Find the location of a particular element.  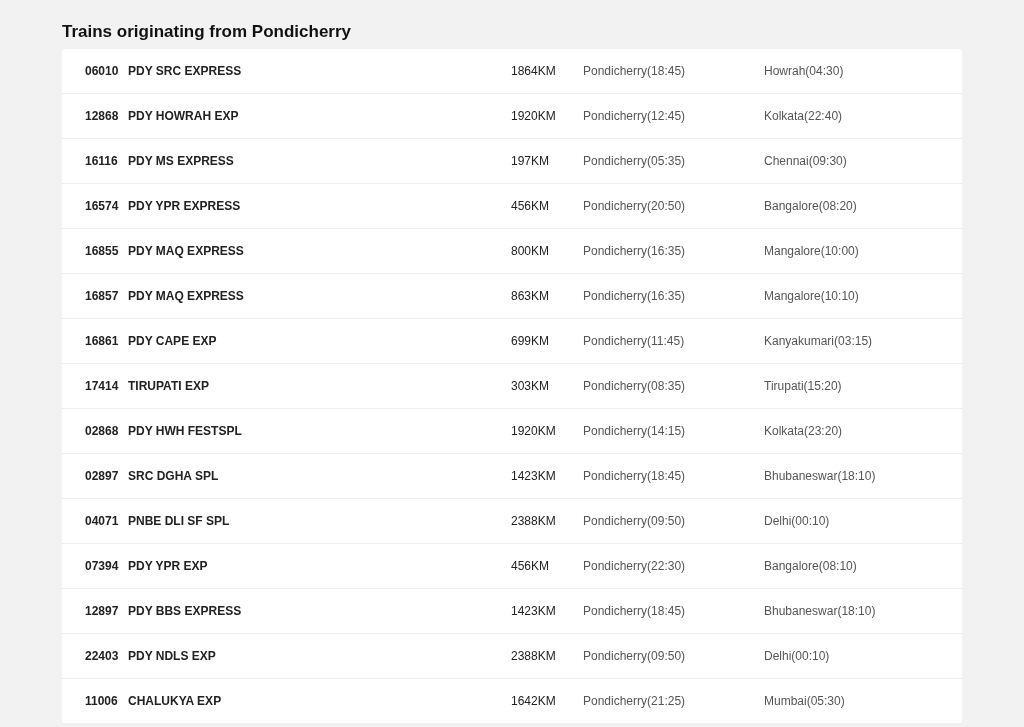

departure: Pondicherry(21:25) is located at coordinates (635, 701).